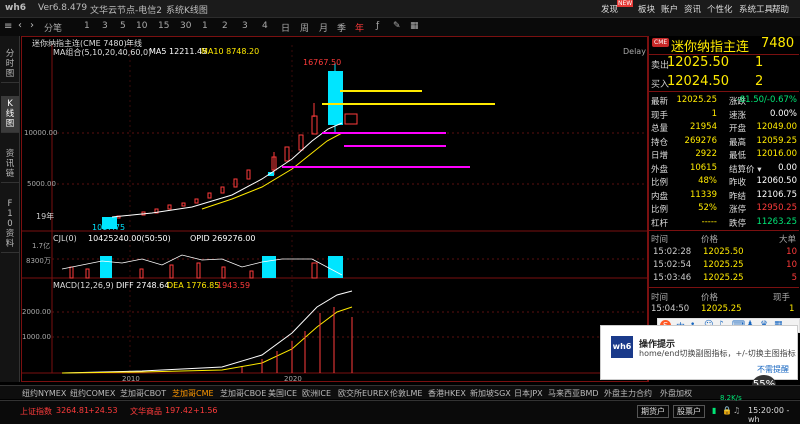 This screenshot has height=424, width=800. Describe the element at coordinates (205, 26) in the screenshot. I see `period-1h: 1` at that location.